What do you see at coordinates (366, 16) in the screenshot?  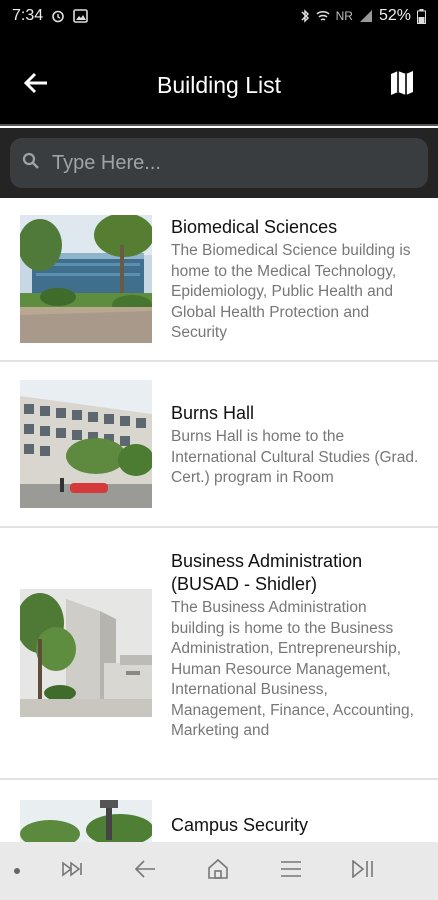 I see `signal-icon` at bounding box center [366, 16].